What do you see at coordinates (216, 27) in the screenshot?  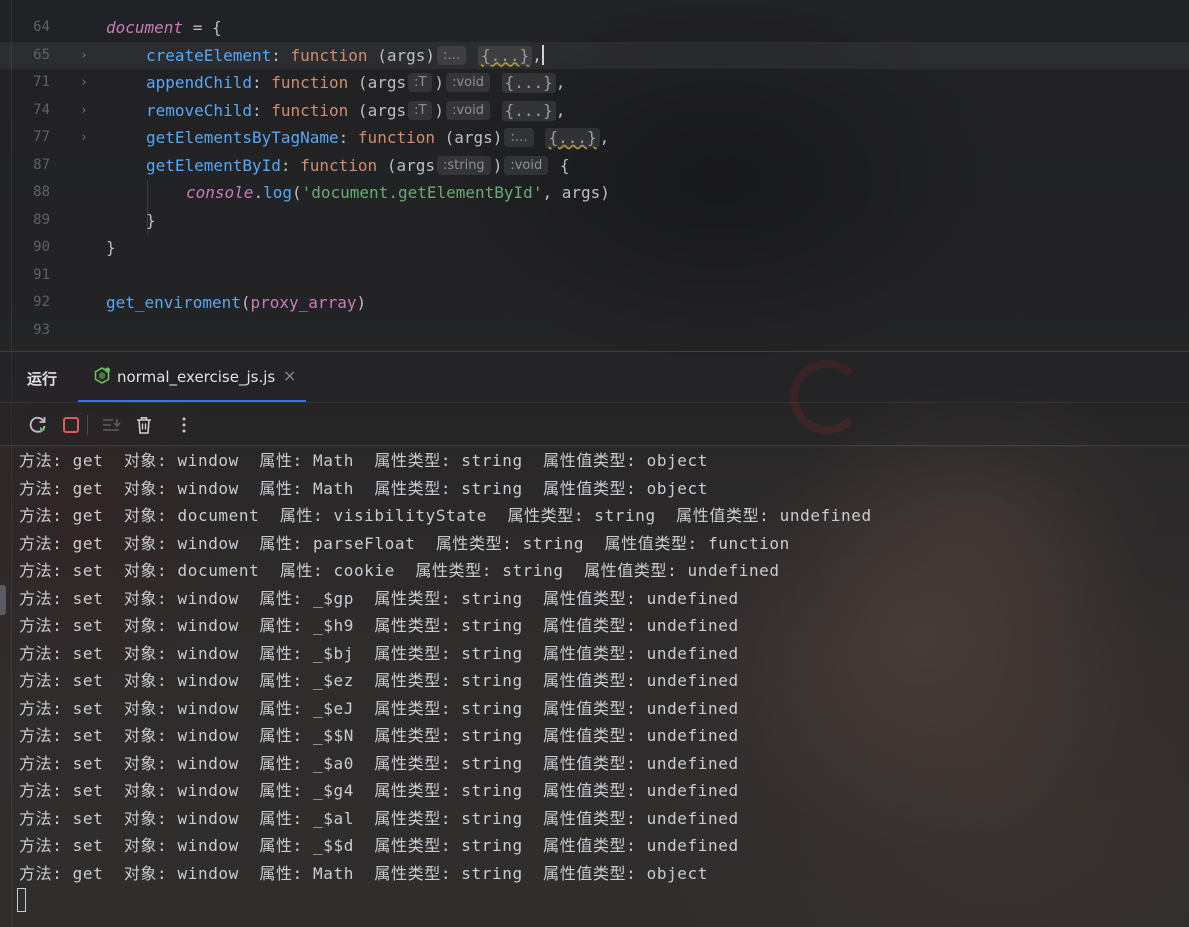 I see `code-token: {` at bounding box center [216, 27].